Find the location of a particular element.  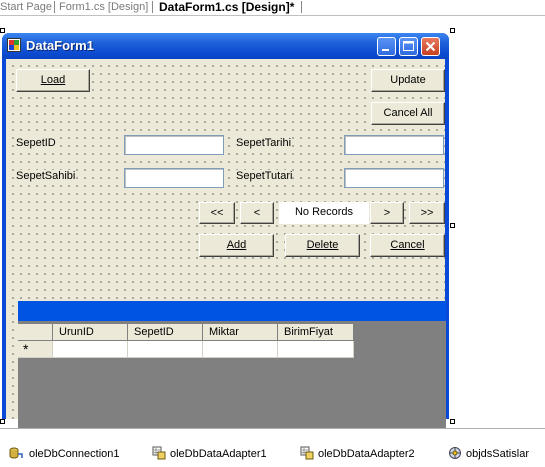

close-icon is located at coordinates (430, 46).